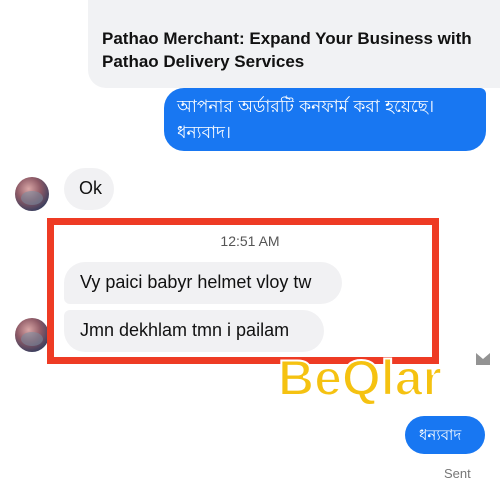 The height and width of the screenshot is (500, 500). What do you see at coordinates (440, 435) in the screenshot?
I see `outgoing-message-text: ধন্যবাদ` at bounding box center [440, 435].